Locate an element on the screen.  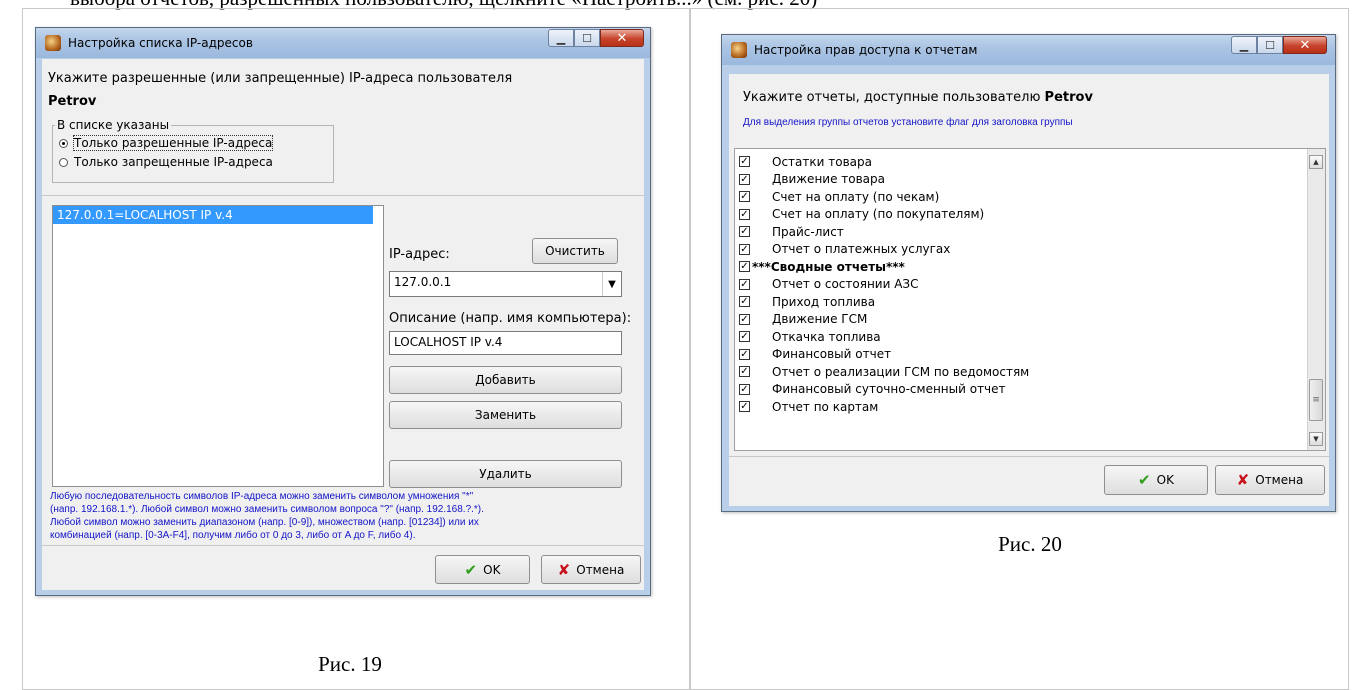
instruction-label: Укажите отчеты, доступные пользователю is located at coordinates (892, 97).